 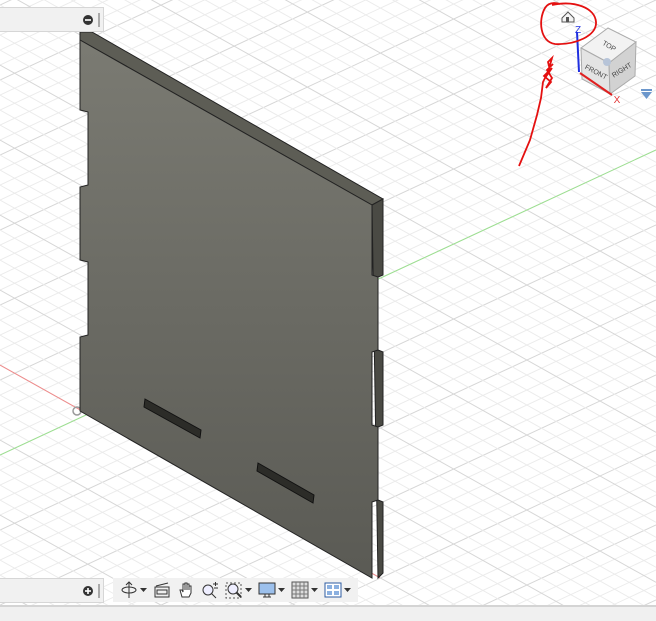 I want to click on display-icon, so click(x=267, y=590).